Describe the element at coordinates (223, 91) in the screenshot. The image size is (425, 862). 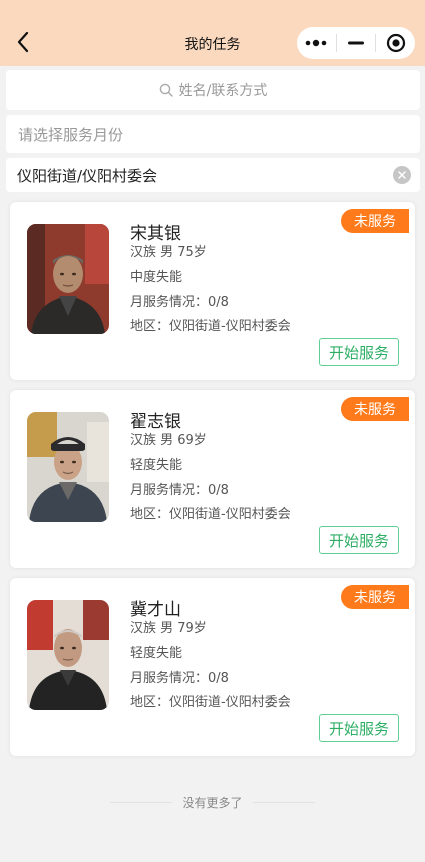
I see `search-placeholder: 姓名/联系方式` at that location.